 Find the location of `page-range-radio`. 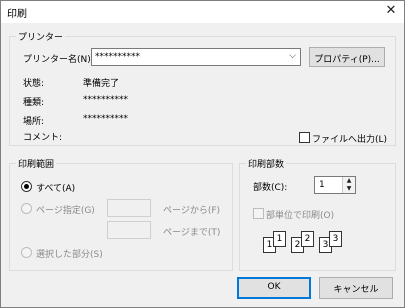

page-range-radio is located at coordinates (26, 208).